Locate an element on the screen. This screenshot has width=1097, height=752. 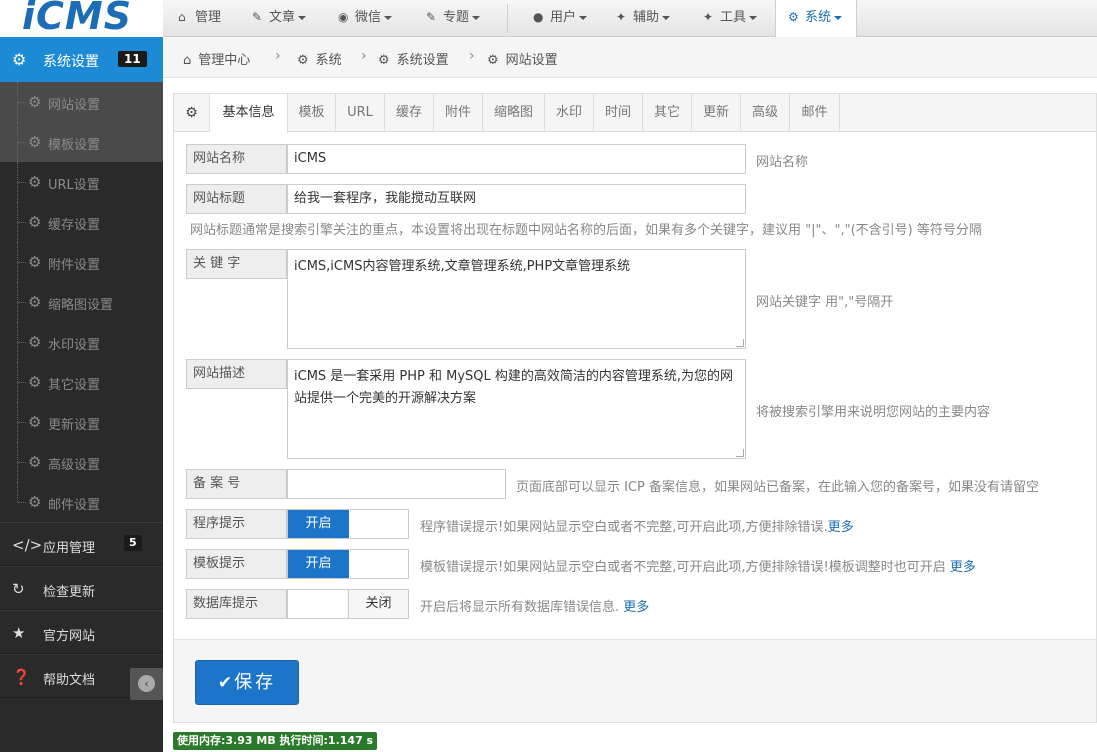
keywords-textarea: iCMS,iCMS内容管理系统,文章管理系统,PHP文章管理系统 is located at coordinates (516, 299).